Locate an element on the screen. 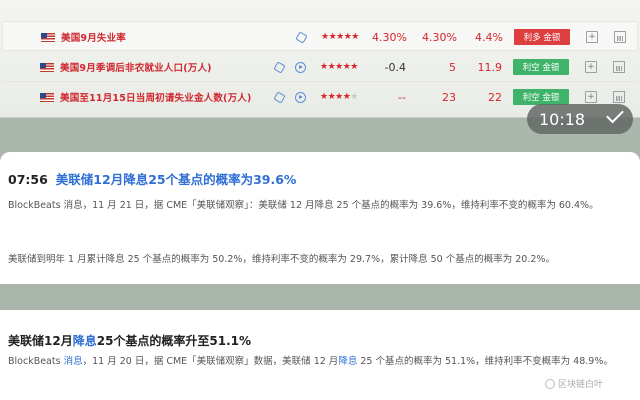 The height and width of the screenshot is (400, 640). previous-value: 4.30% is located at coordinates (389, 37).